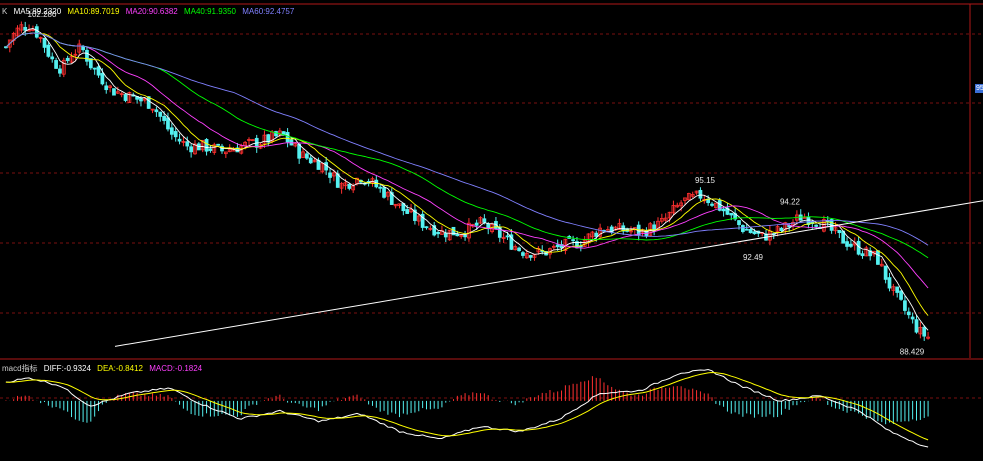 The image size is (983, 461). What do you see at coordinates (93, 11) in the screenshot?
I see `legend-ma10: MA10:89.7019` at bounding box center [93, 11].